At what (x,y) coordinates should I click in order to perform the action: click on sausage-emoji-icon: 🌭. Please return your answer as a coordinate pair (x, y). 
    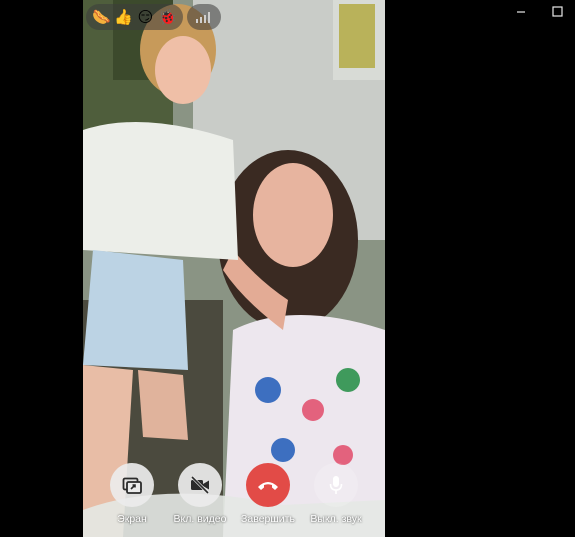
    Looking at the image, I should click on (101, 17).